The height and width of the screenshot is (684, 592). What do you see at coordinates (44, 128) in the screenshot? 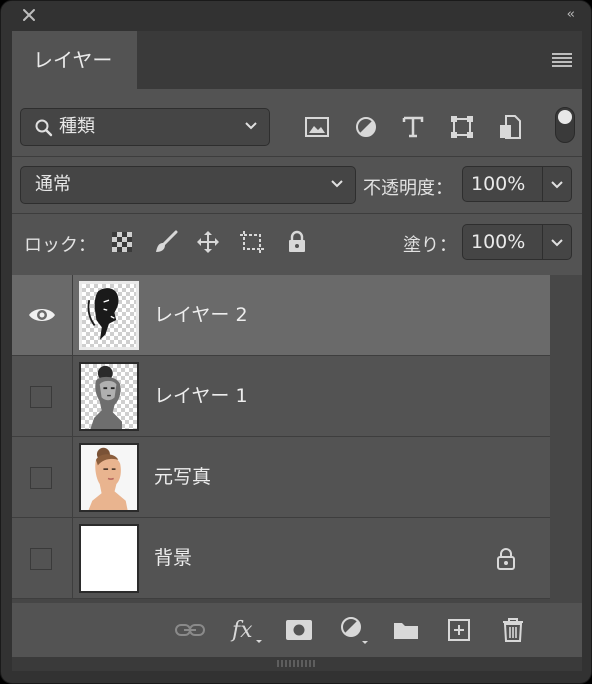
I see `search-icon` at bounding box center [44, 128].